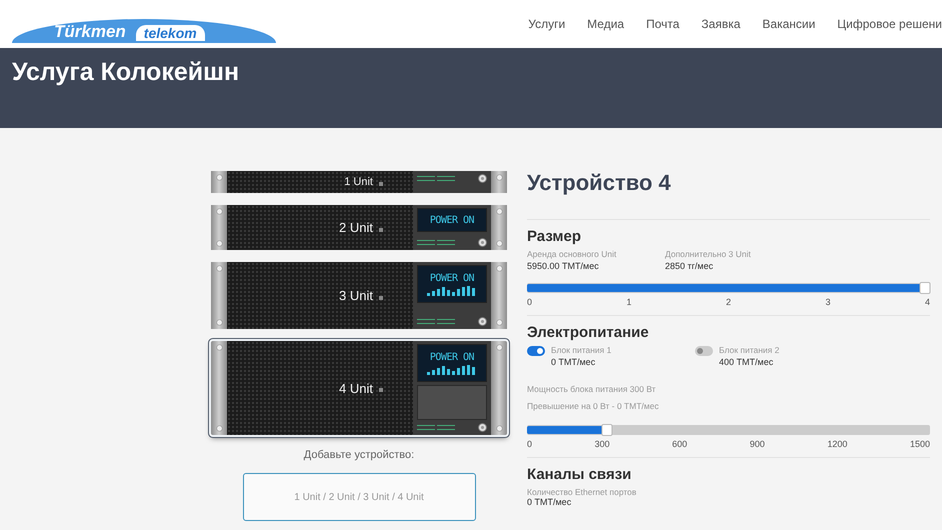 The height and width of the screenshot is (530, 942). I want to click on power-note: Превышение на 0 Вт - 0 ТМТ/мес, so click(593, 406).